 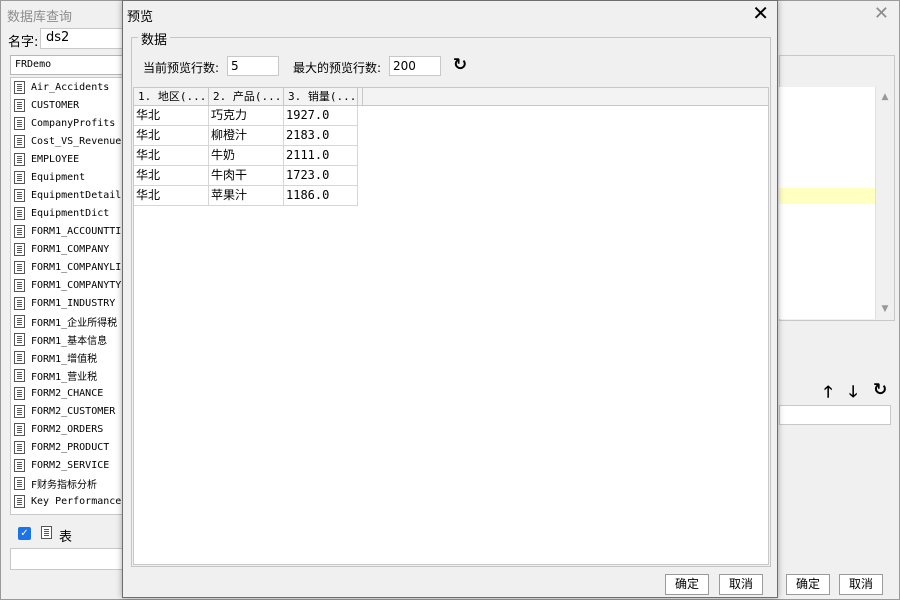 What do you see at coordinates (321, 176) in the screenshot?
I see `table-cell: 1723.0` at bounding box center [321, 176].